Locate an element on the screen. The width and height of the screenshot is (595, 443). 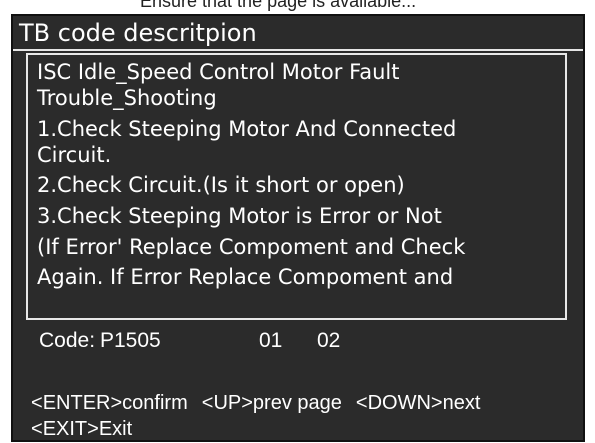
exit-key-label: EXIT is located at coordinates (65, 429).